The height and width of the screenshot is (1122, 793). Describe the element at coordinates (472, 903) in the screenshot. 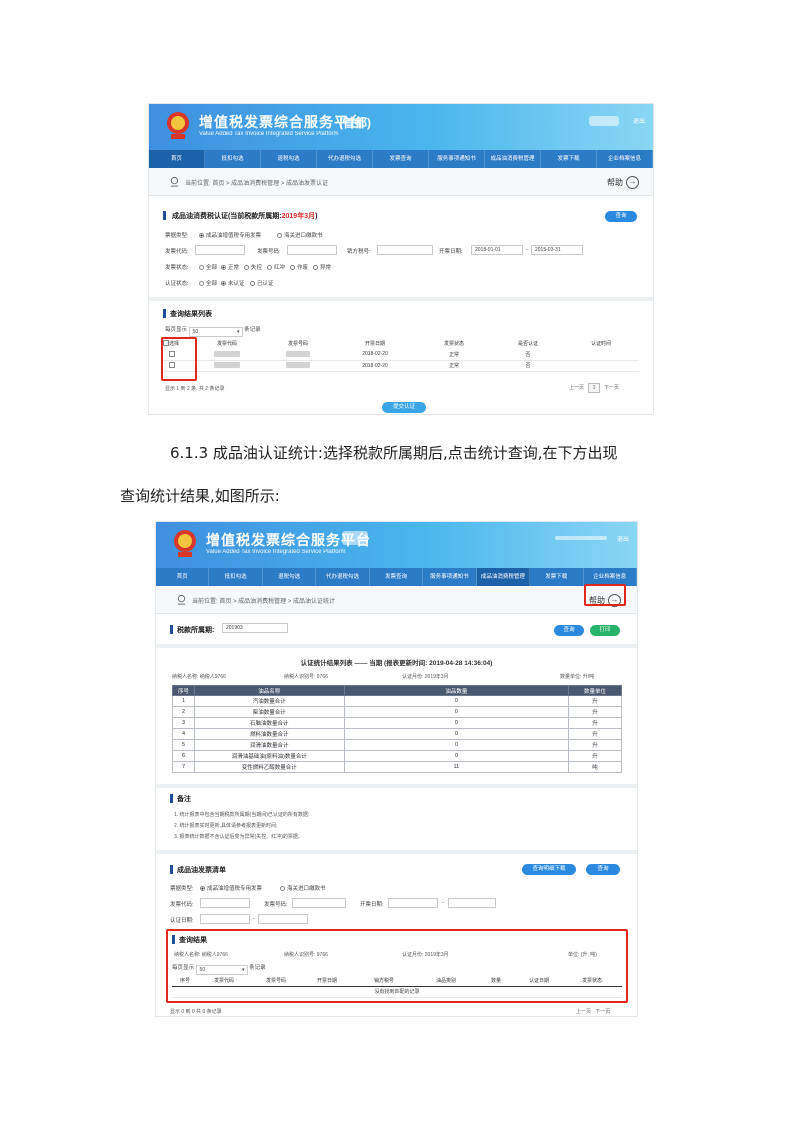

I see `date-to-input` at that location.